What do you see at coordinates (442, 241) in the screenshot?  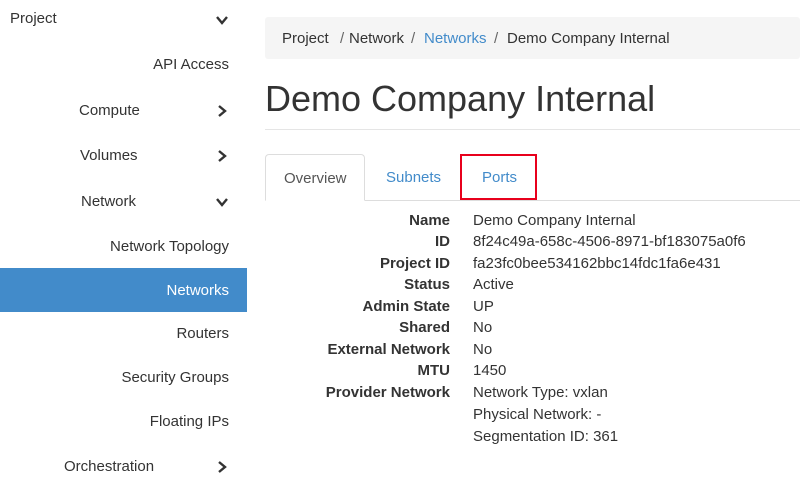 I see `detail-label-id: ID` at bounding box center [442, 241].